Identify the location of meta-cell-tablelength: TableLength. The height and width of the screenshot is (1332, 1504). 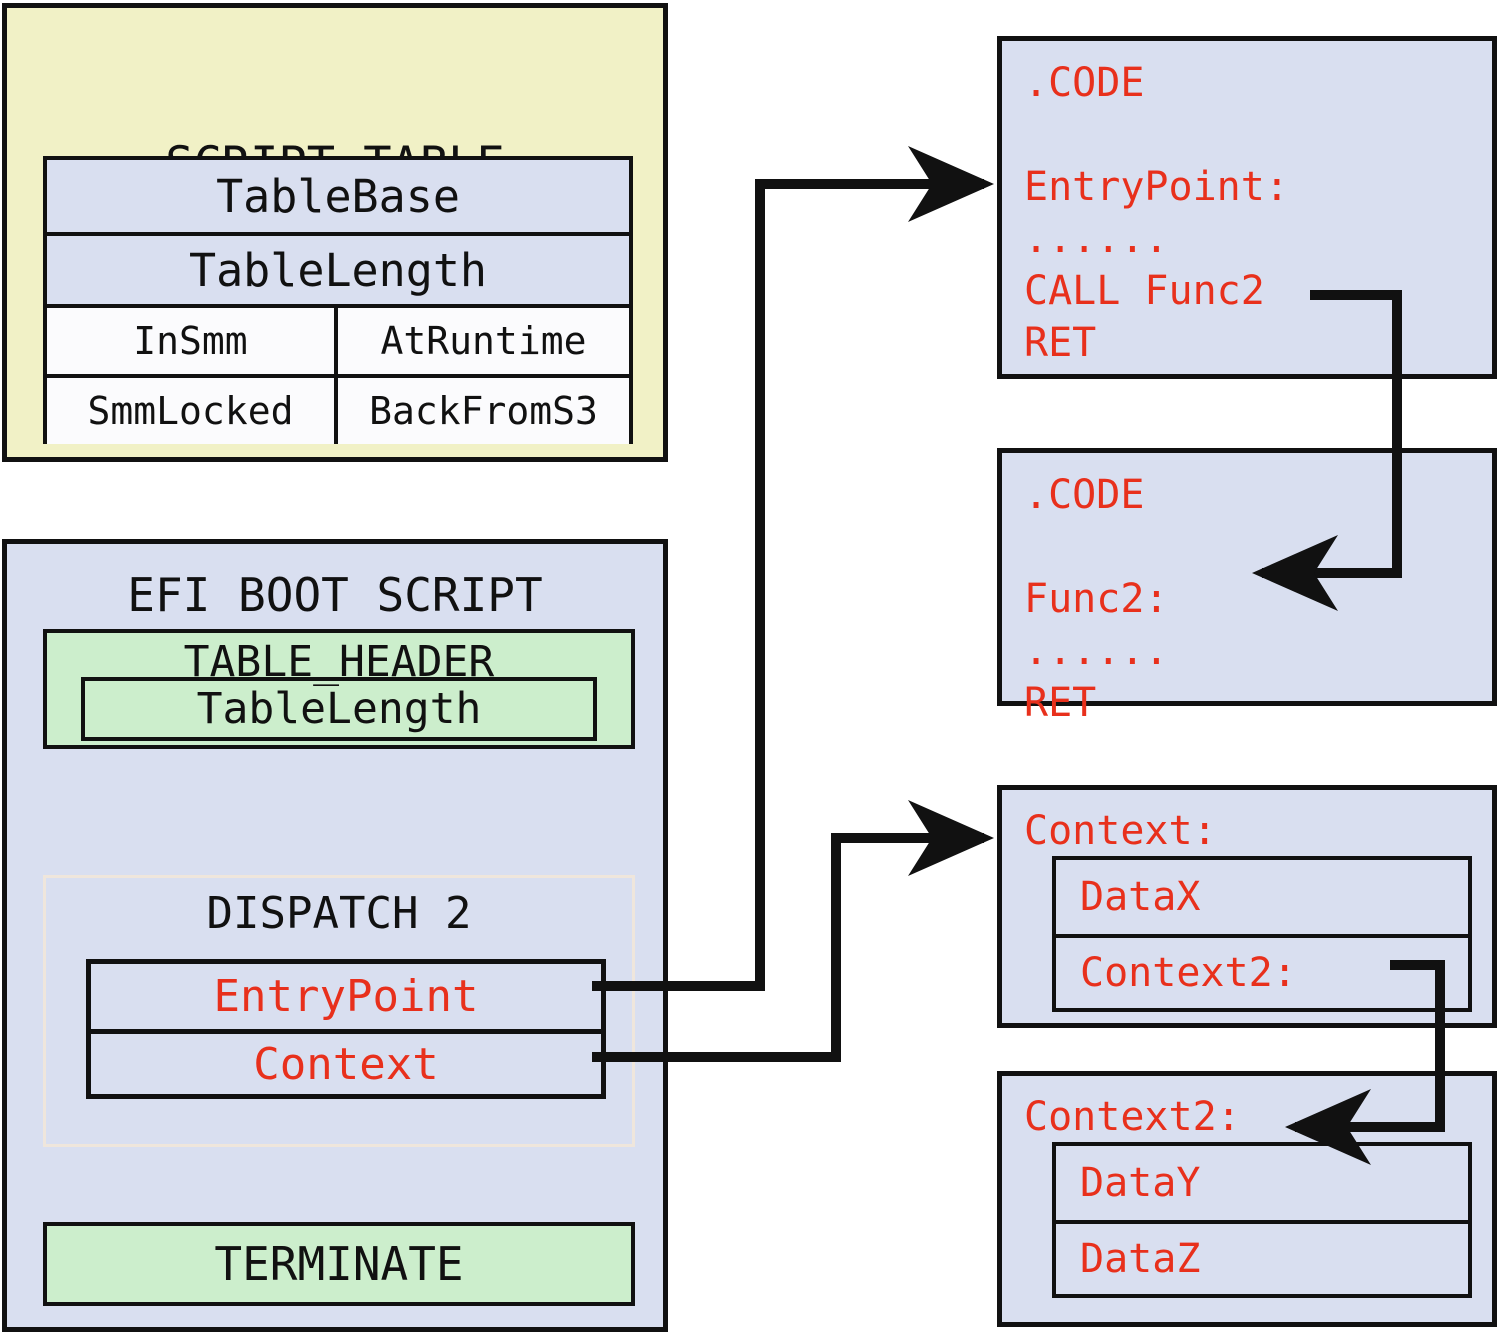
(338, 270).